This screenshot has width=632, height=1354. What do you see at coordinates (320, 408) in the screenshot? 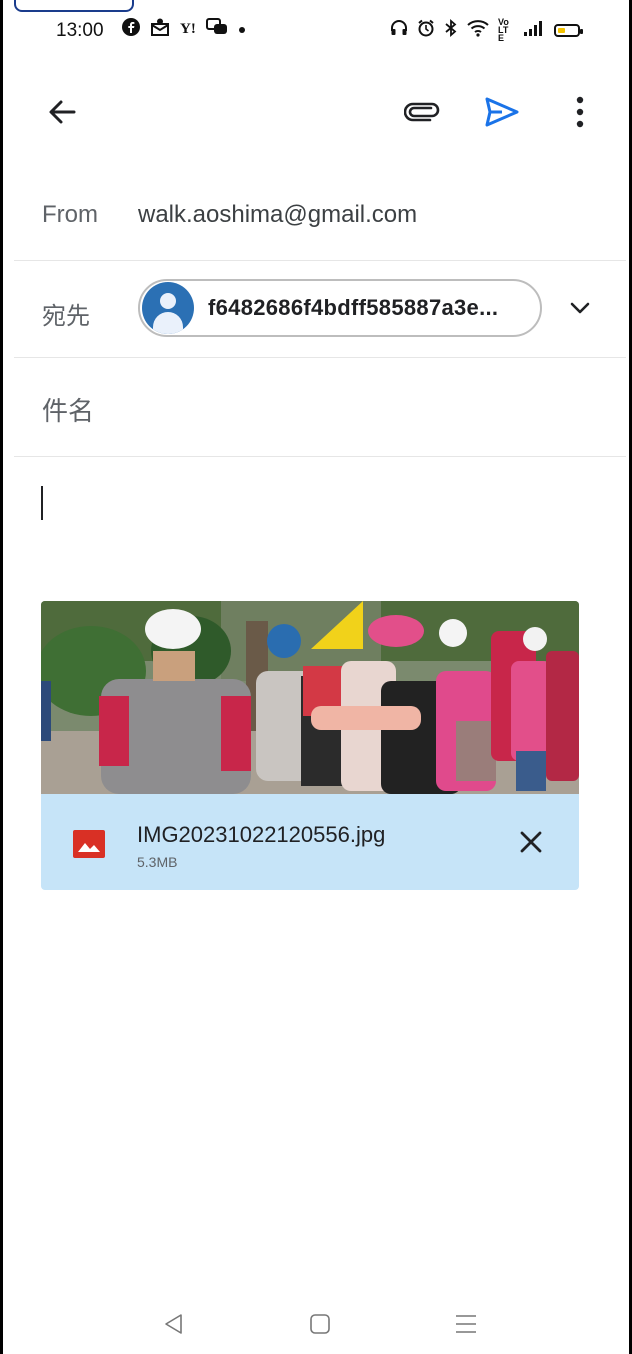
I see `subject-field: 件名` at bounding box center [320, 408].